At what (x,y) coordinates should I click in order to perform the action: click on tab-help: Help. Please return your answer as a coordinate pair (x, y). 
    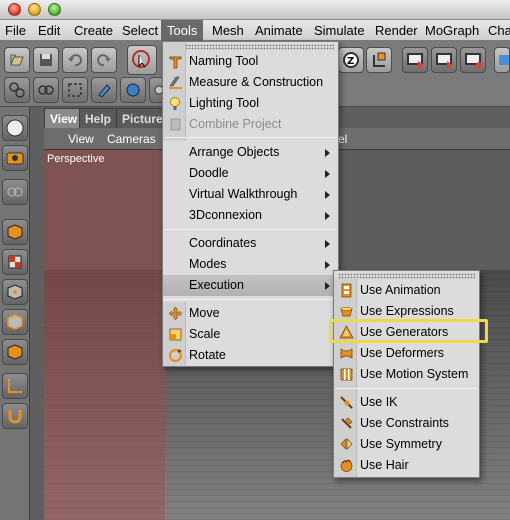
    Looking at the image, I should click on (98, 118).